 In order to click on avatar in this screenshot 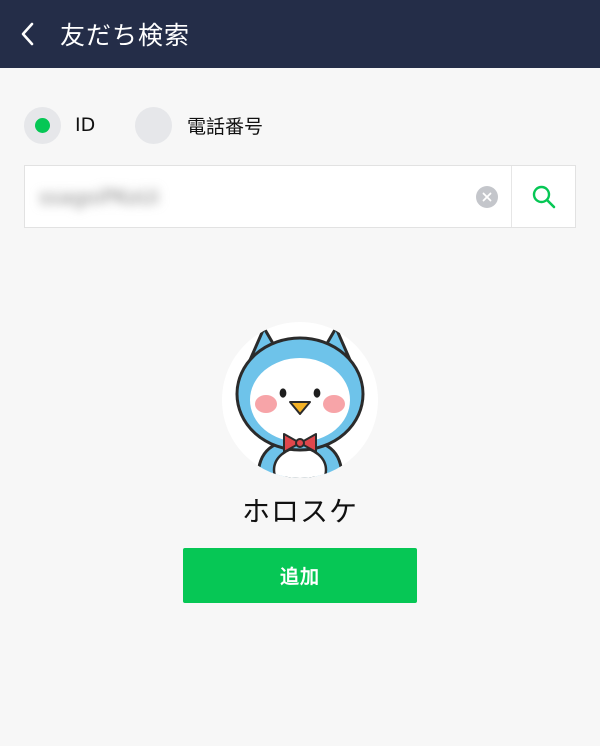, I will do `click(300, 400)`.